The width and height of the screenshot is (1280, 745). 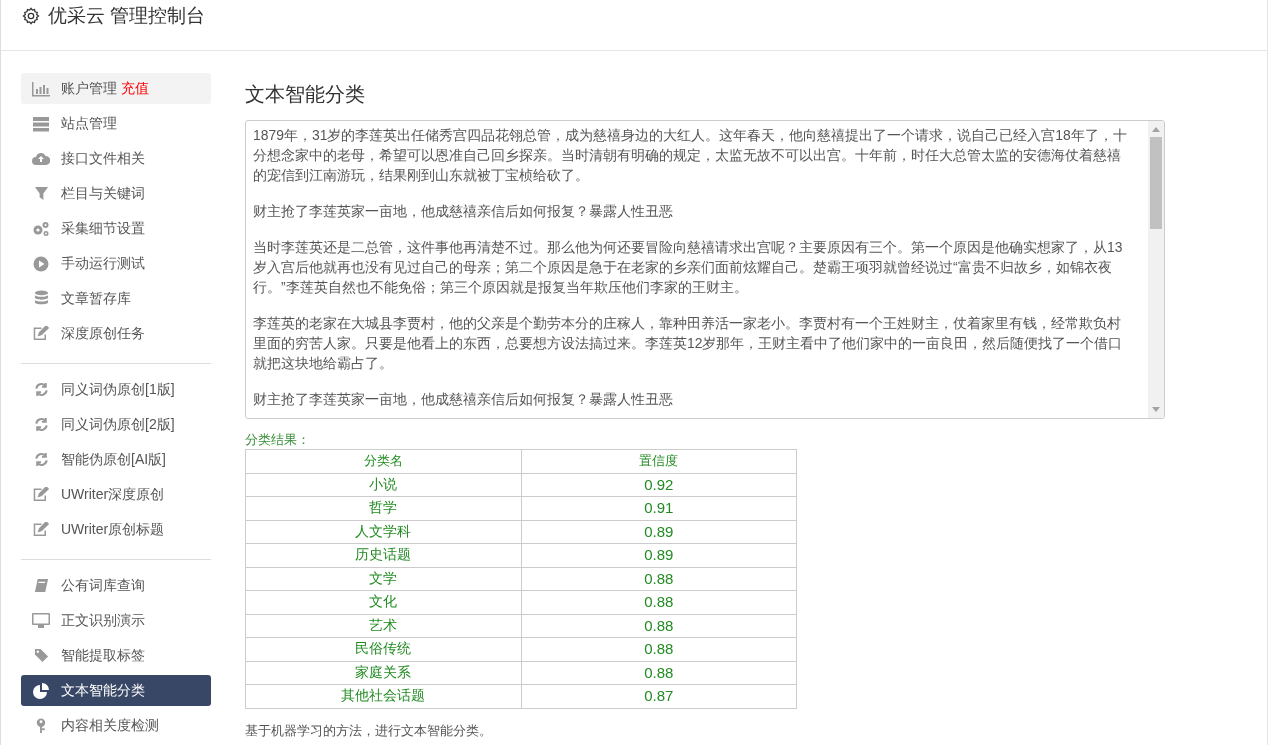 I want to click on filter-icon, so click(x=41, y=193).